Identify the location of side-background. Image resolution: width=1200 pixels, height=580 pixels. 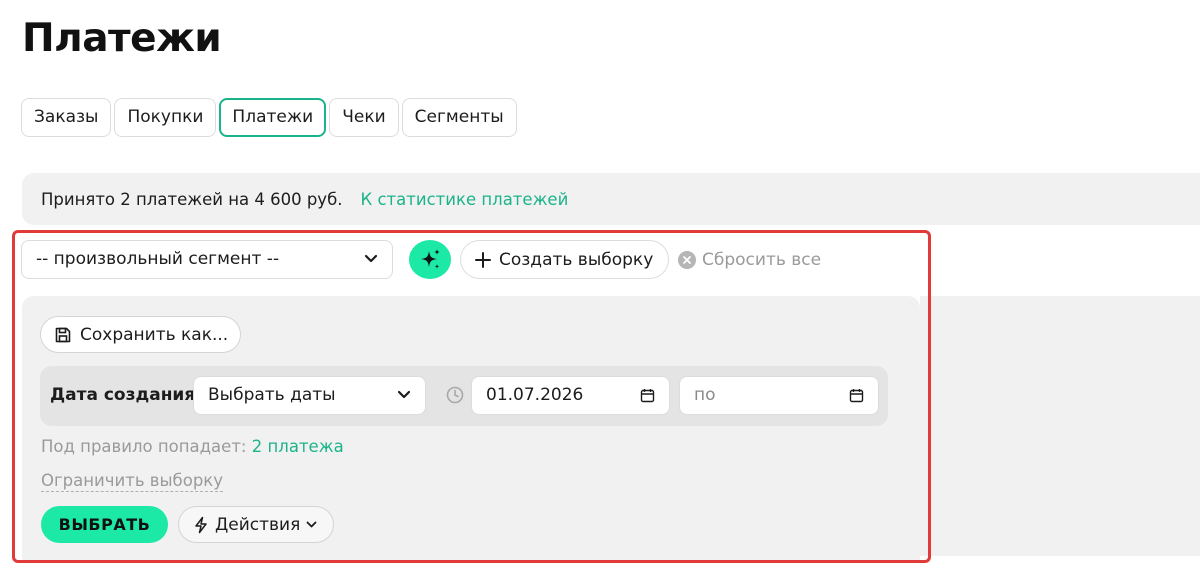
(1060, 426).